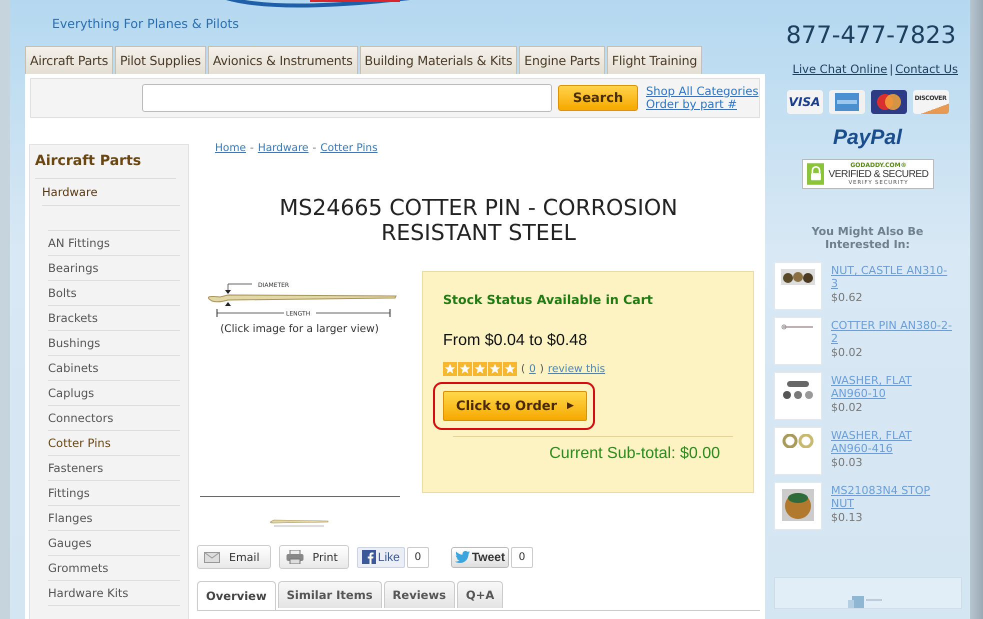 The width and height of the screenshot is (983, 619). I want to click on paypal-logo: PayPal, so click(867, 138).